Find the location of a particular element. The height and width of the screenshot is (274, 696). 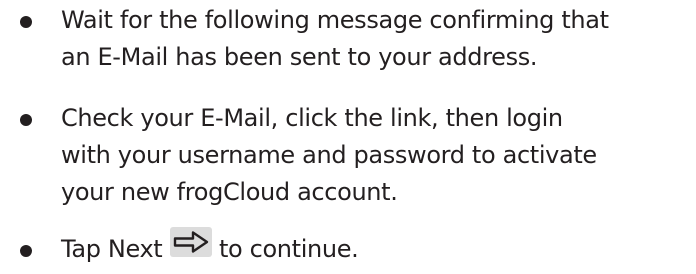

text-line: an E-Mail has been sent to your address. is located at coordinates (299, 57).